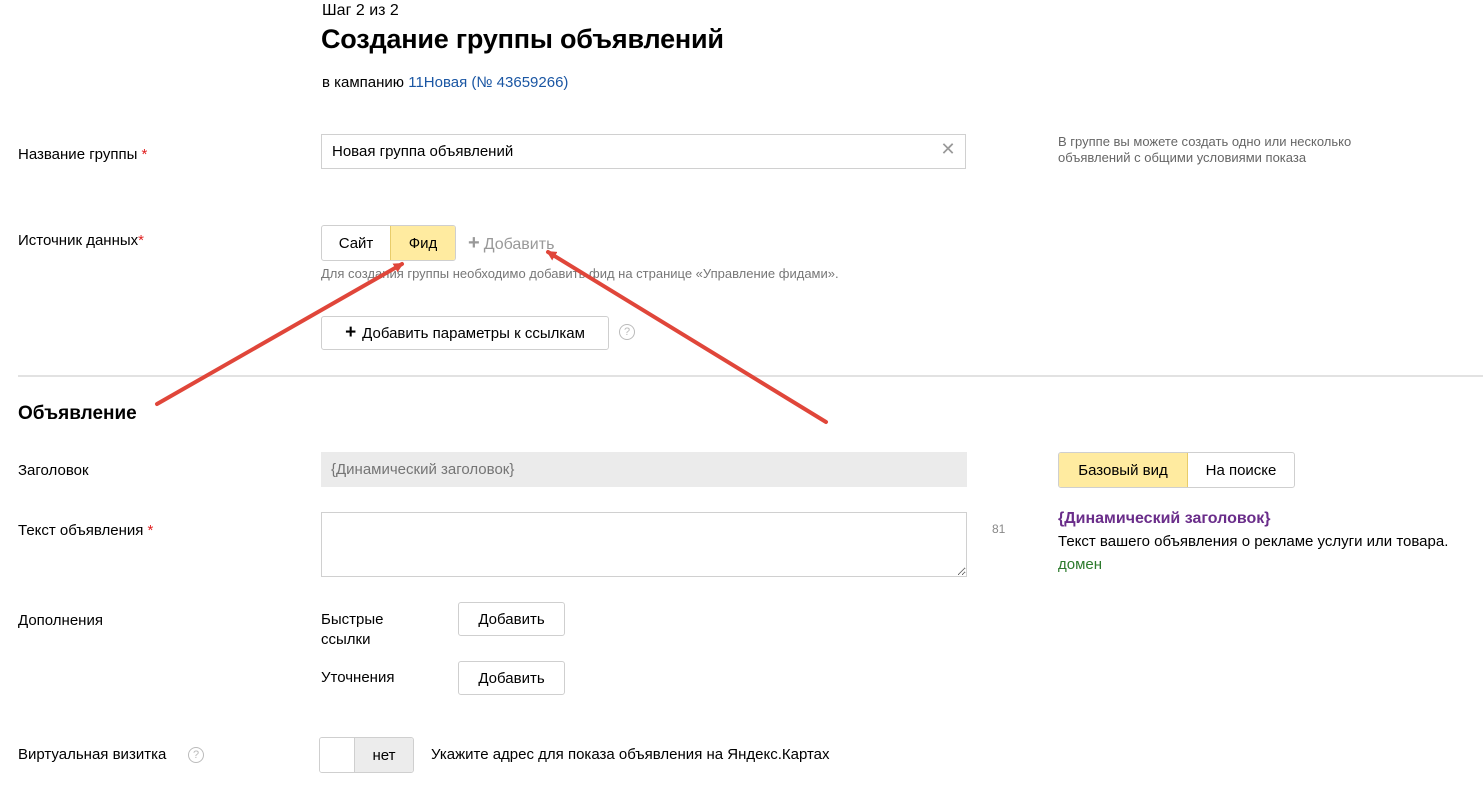 The image size is (1483, 801). Describe the element at coordinates (511, 678) in the screenshot. I see `add-callouts-button: Добавить` at that location.